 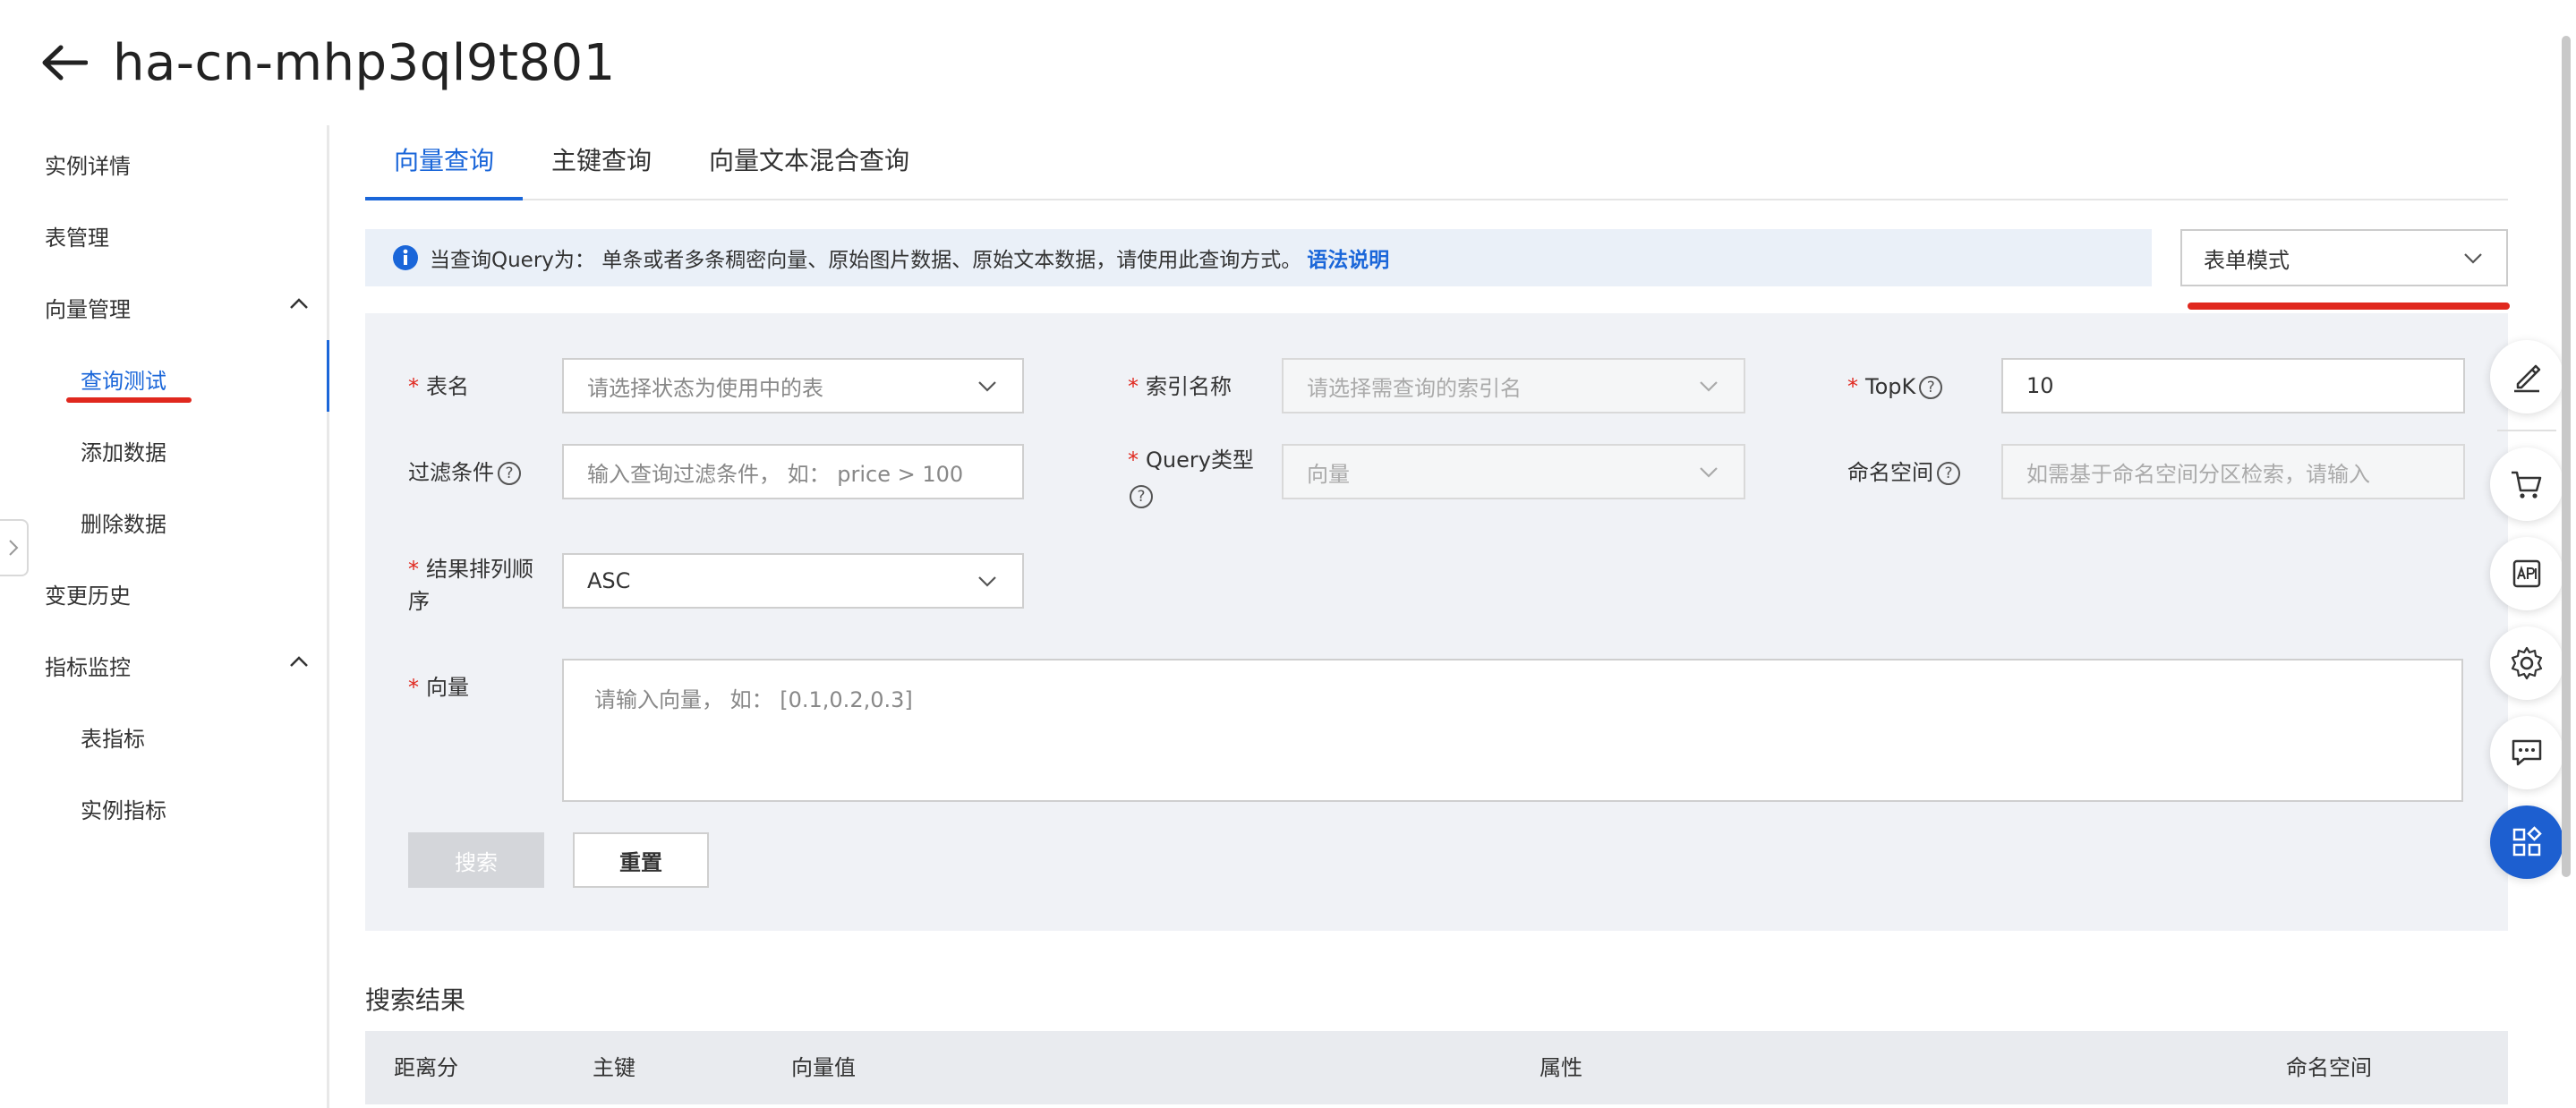 I want to click on column-header-distance: 距离分, so click(x=426, y=1067).